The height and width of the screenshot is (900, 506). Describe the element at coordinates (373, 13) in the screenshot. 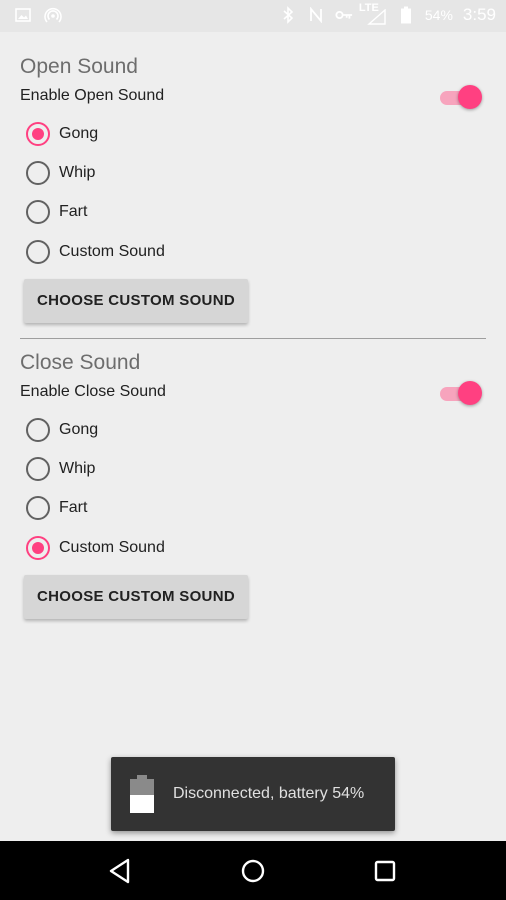

I see `signal-icon: LTE` at that location.